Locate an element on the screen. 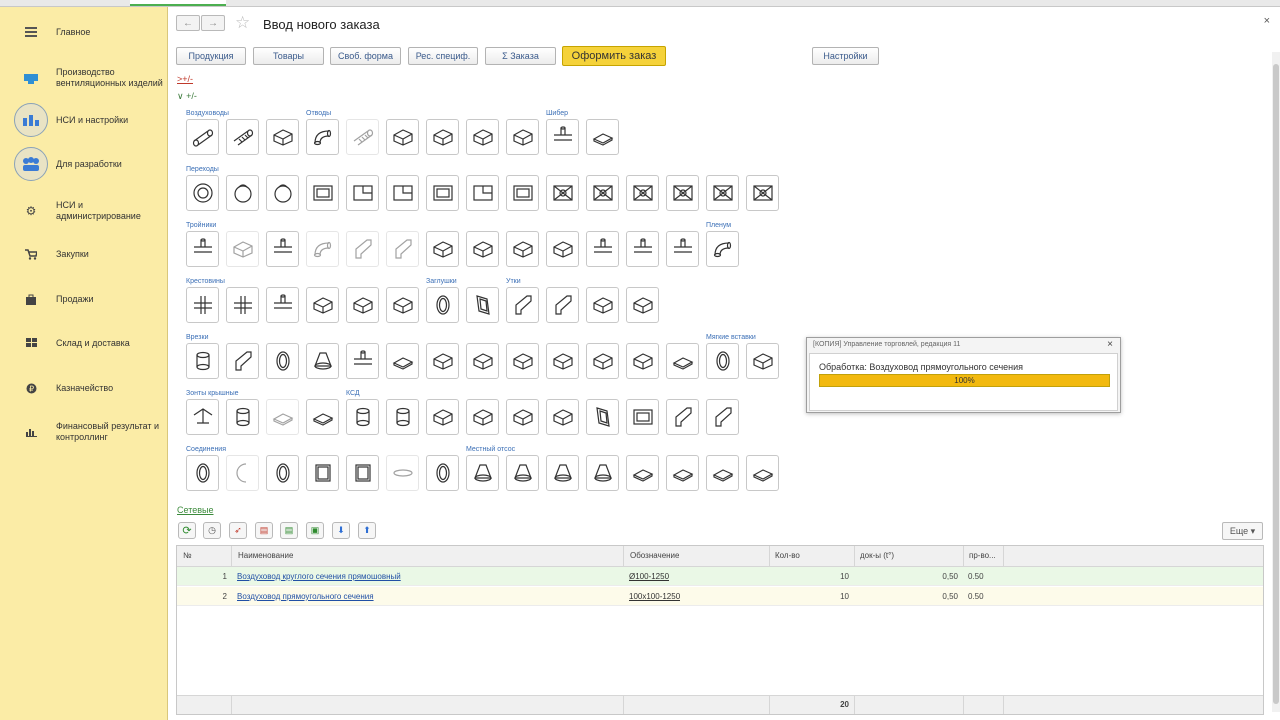 This screenshot has height=720, width=1280. column-header-qty: Кол-во is located at coordinates (787, 556).